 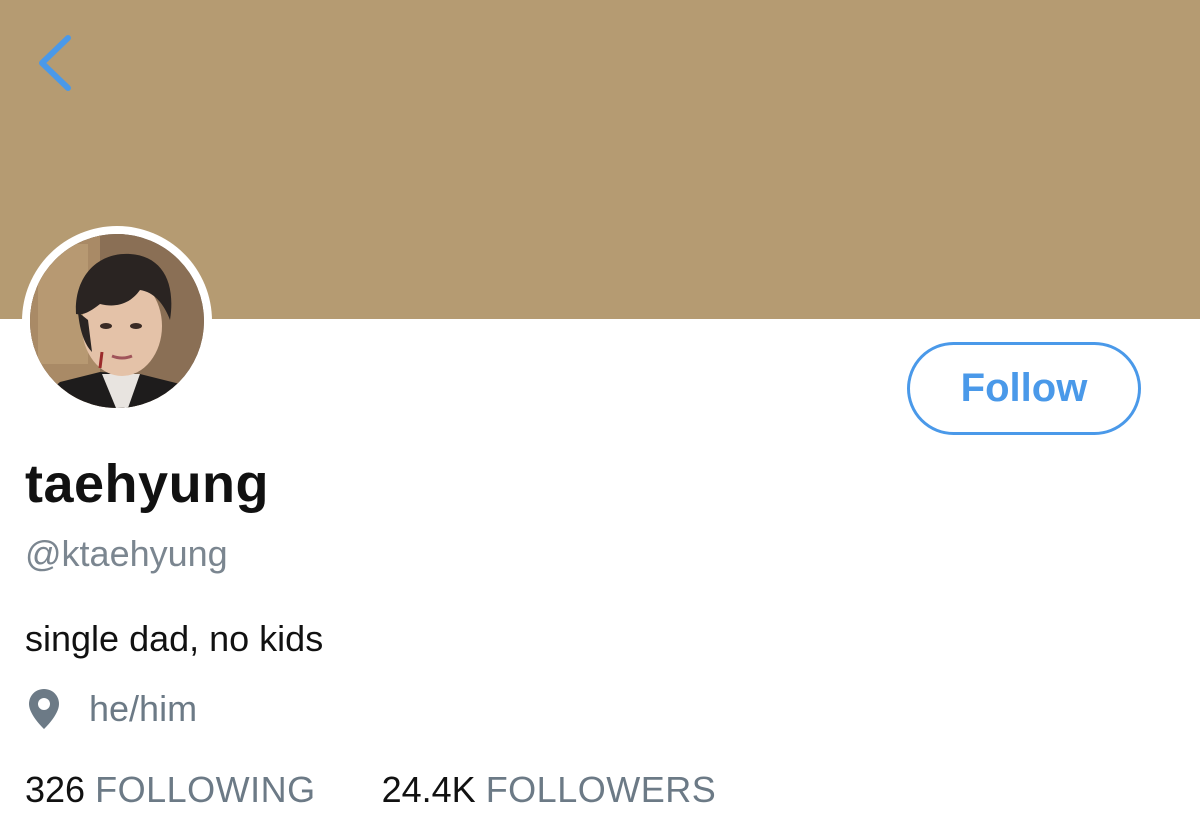 What do you see at coordinates (147, 484) in the screenshot?
I see `display-name: taehyung` at bounding box center [147, 484].